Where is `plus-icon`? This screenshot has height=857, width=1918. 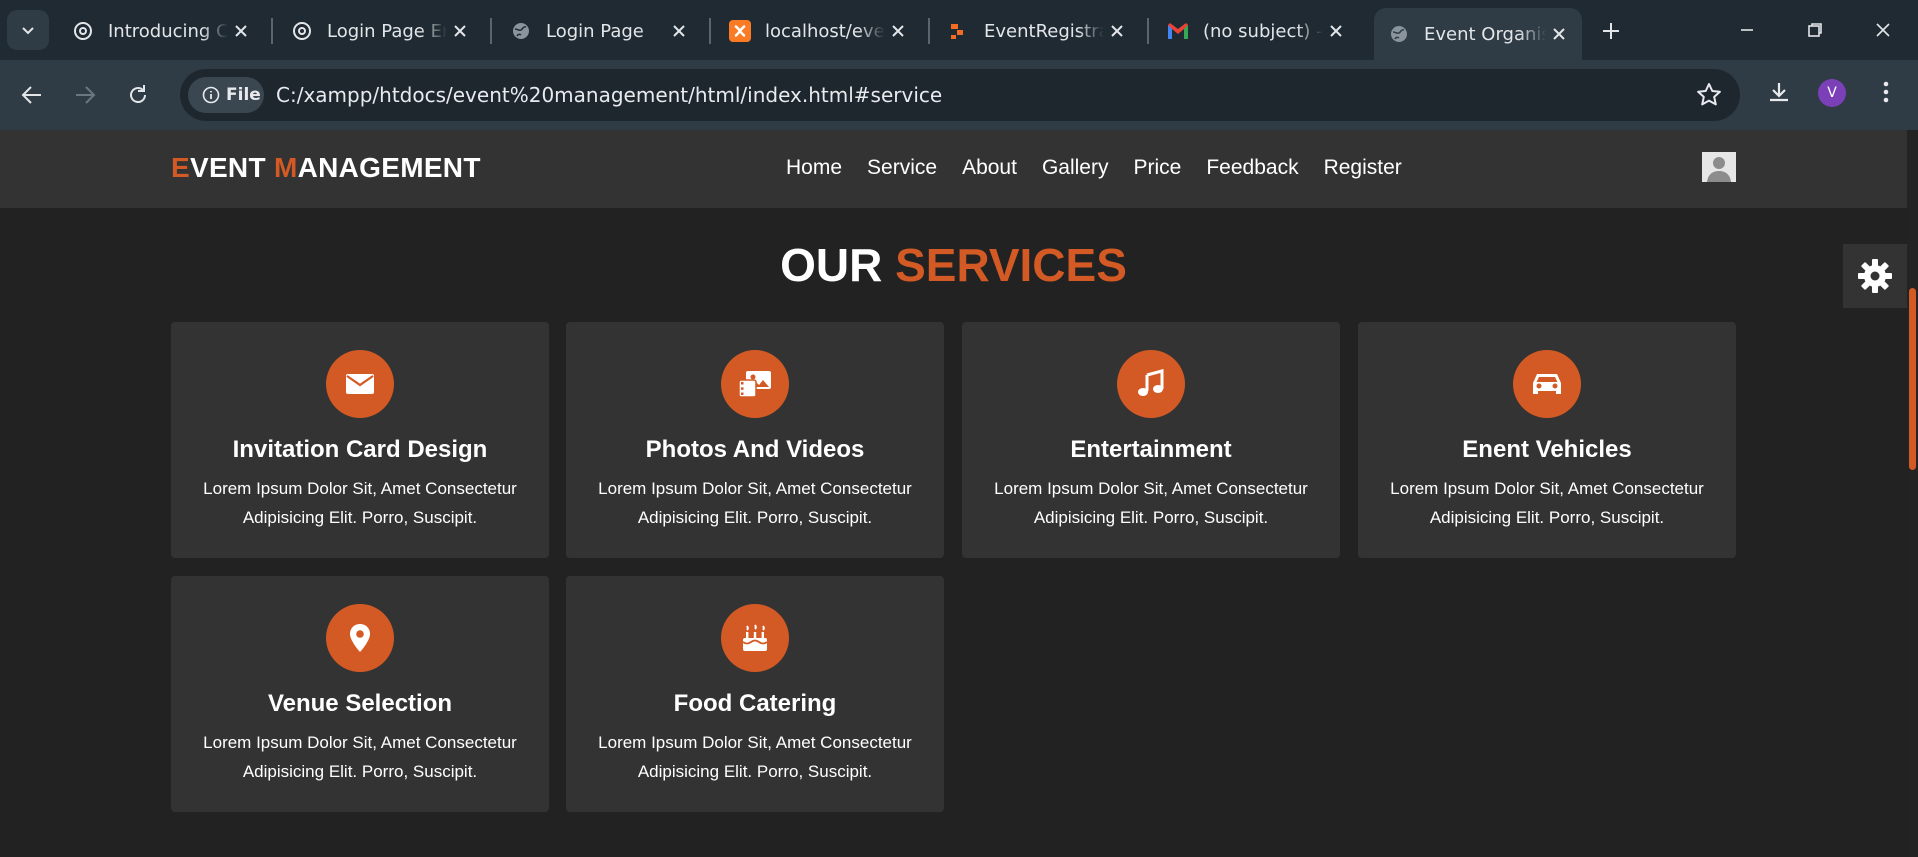 plus-icon is located at coordinates (1611, 31).